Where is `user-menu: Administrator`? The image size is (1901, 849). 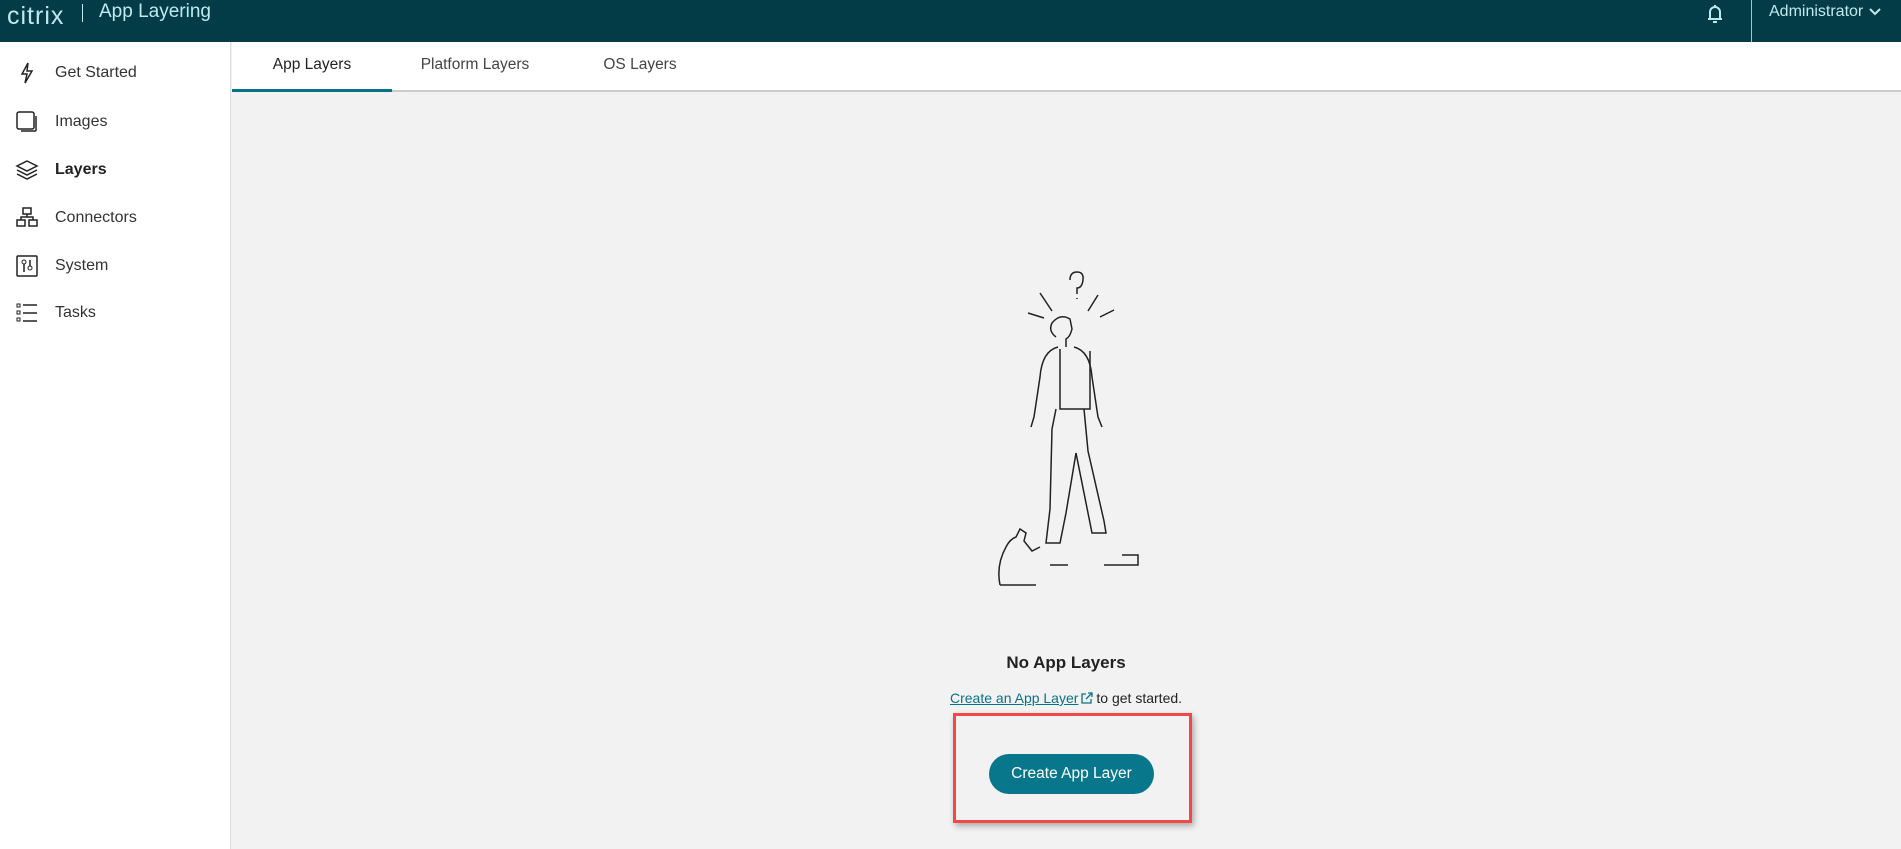
user-menu: Administrator is located at coordinates (1825, 12).